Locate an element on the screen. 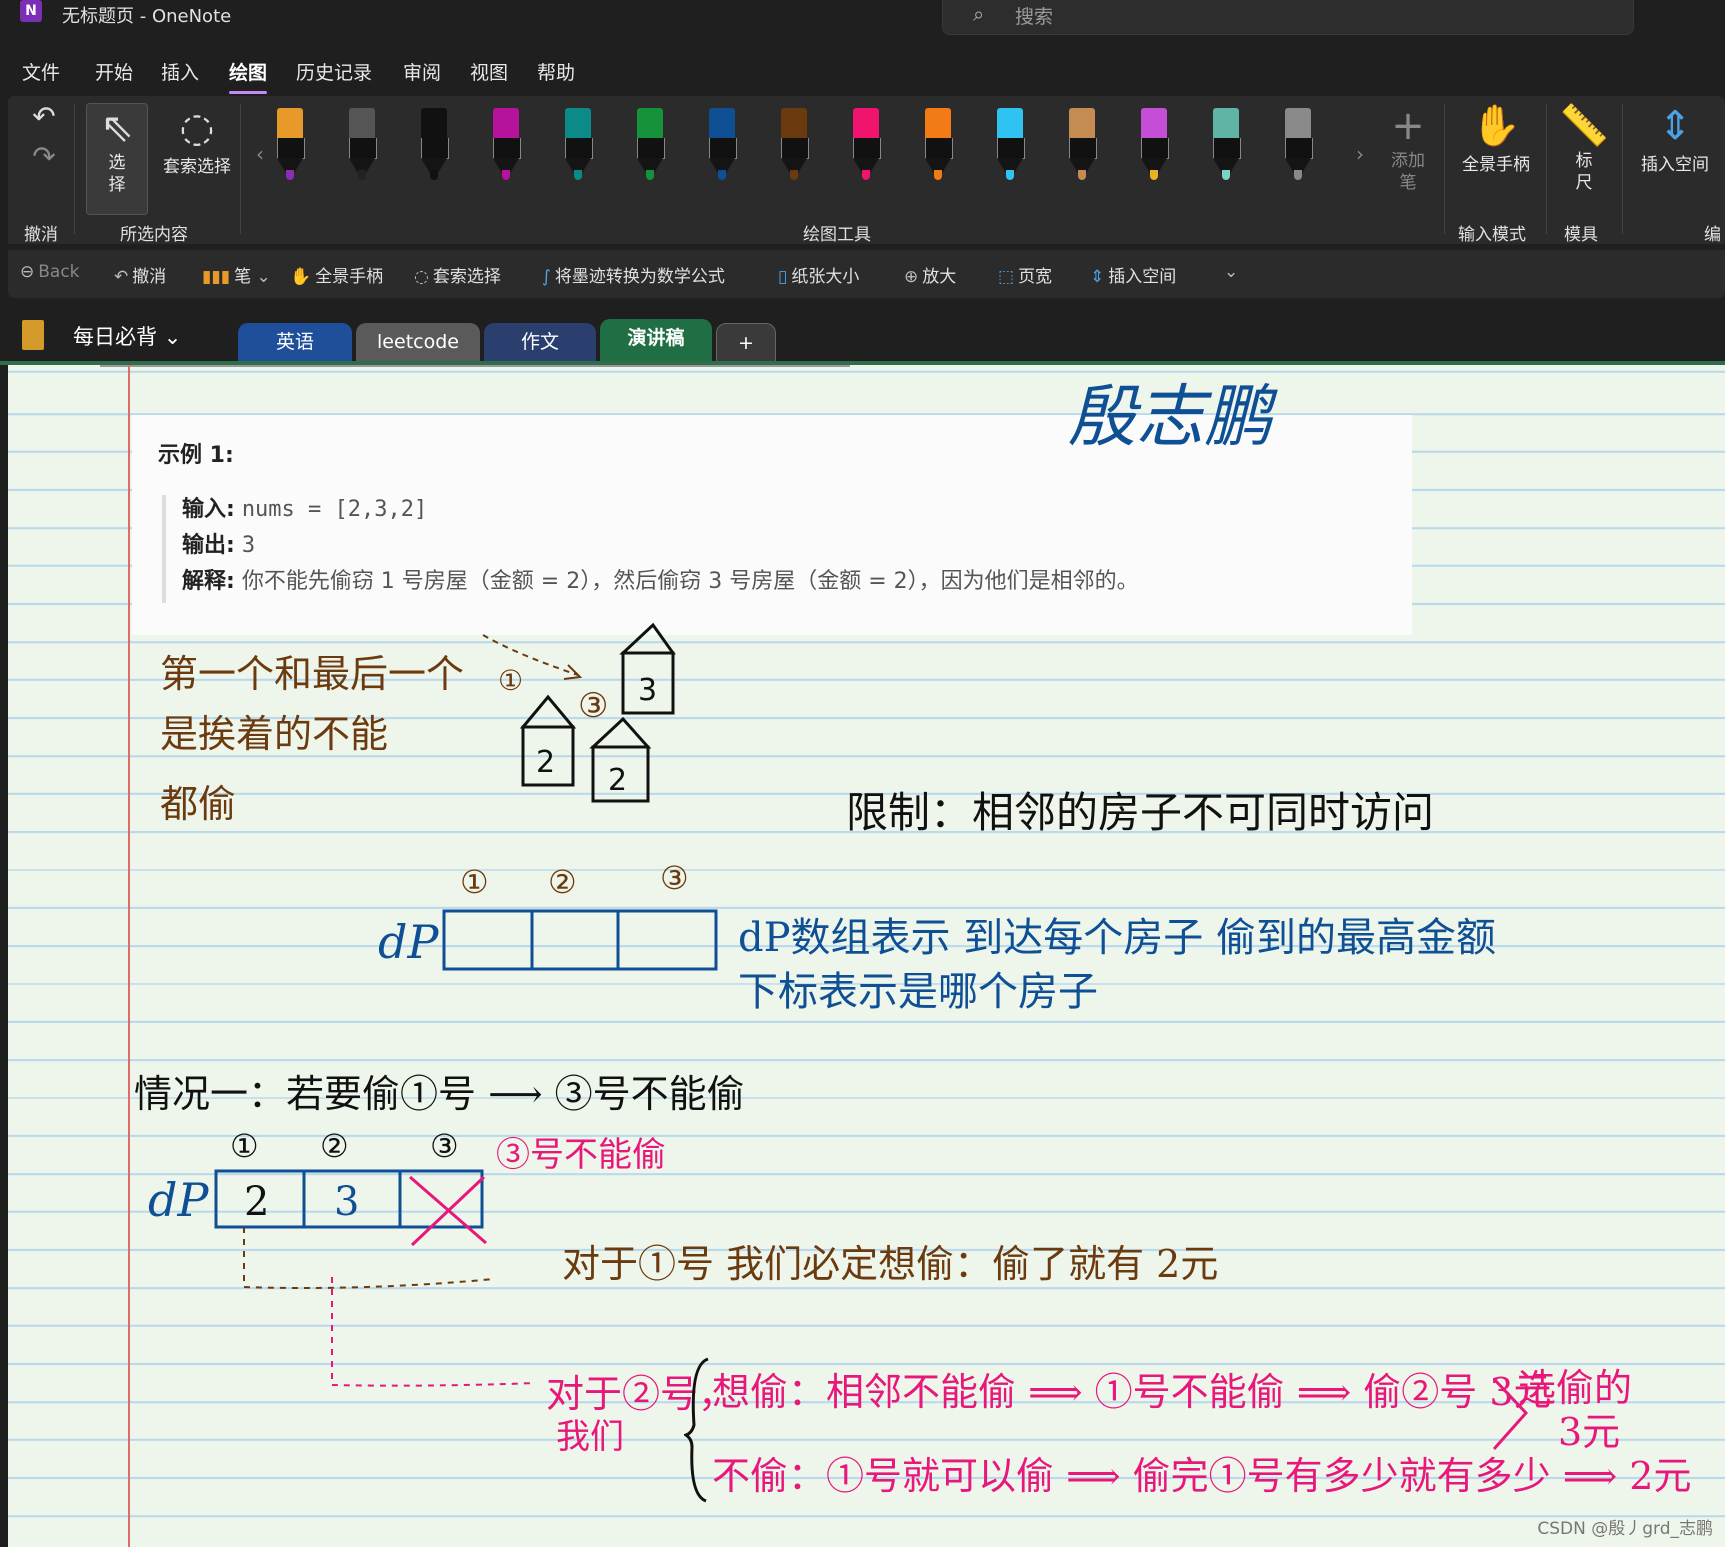 This screenshot has width=1725, height=1547. tab-home: 开始 is located at coordinates (114, 71).